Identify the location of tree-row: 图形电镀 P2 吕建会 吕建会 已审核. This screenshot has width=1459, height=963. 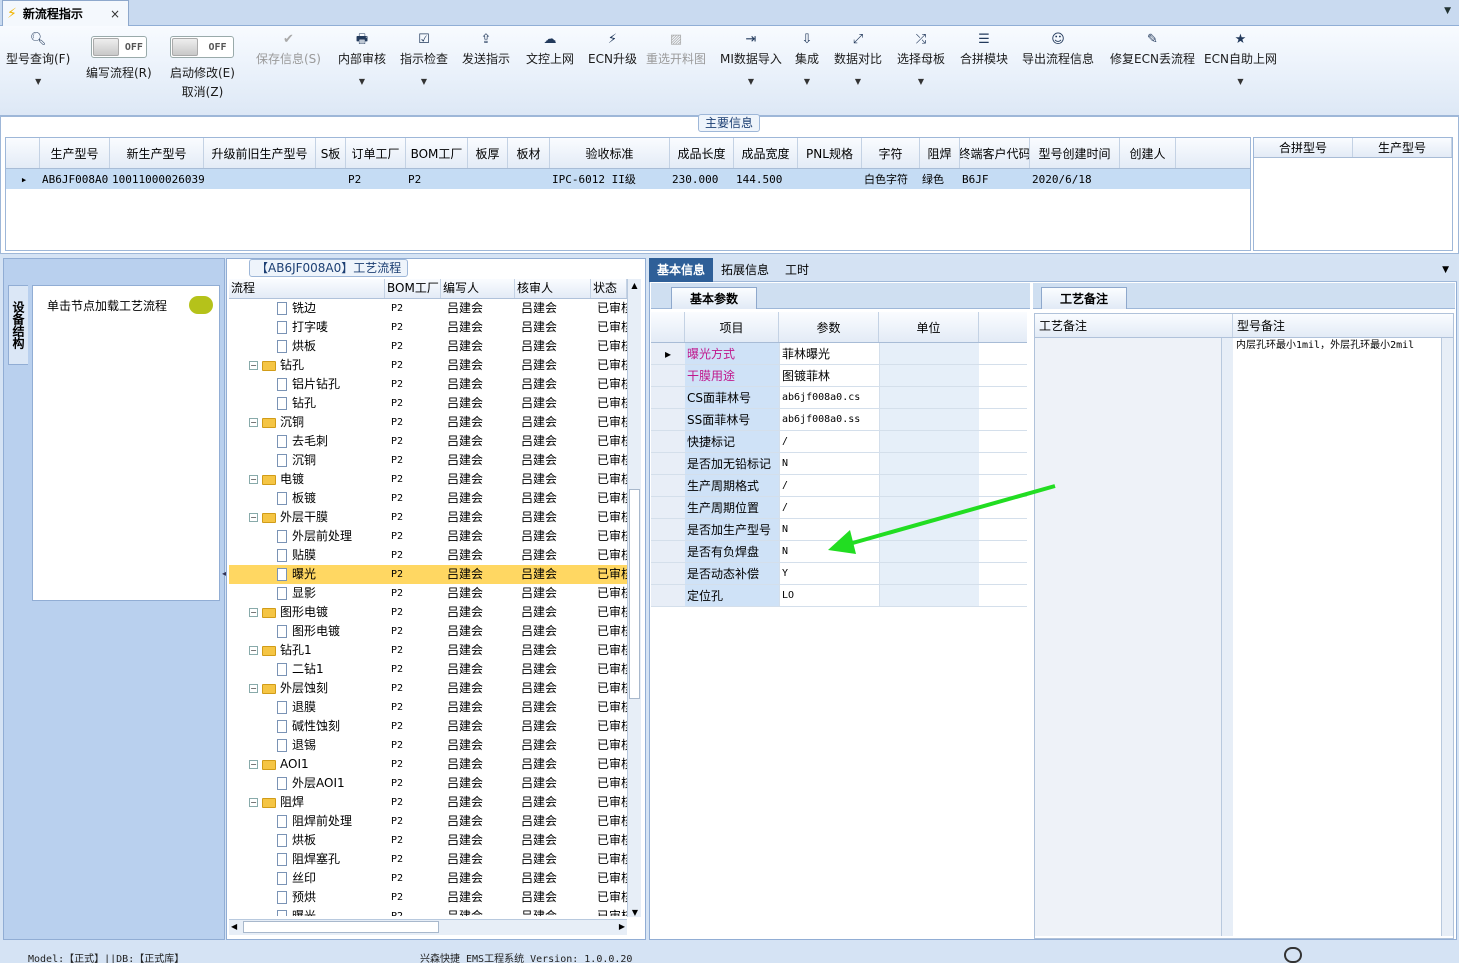
(428, 631).